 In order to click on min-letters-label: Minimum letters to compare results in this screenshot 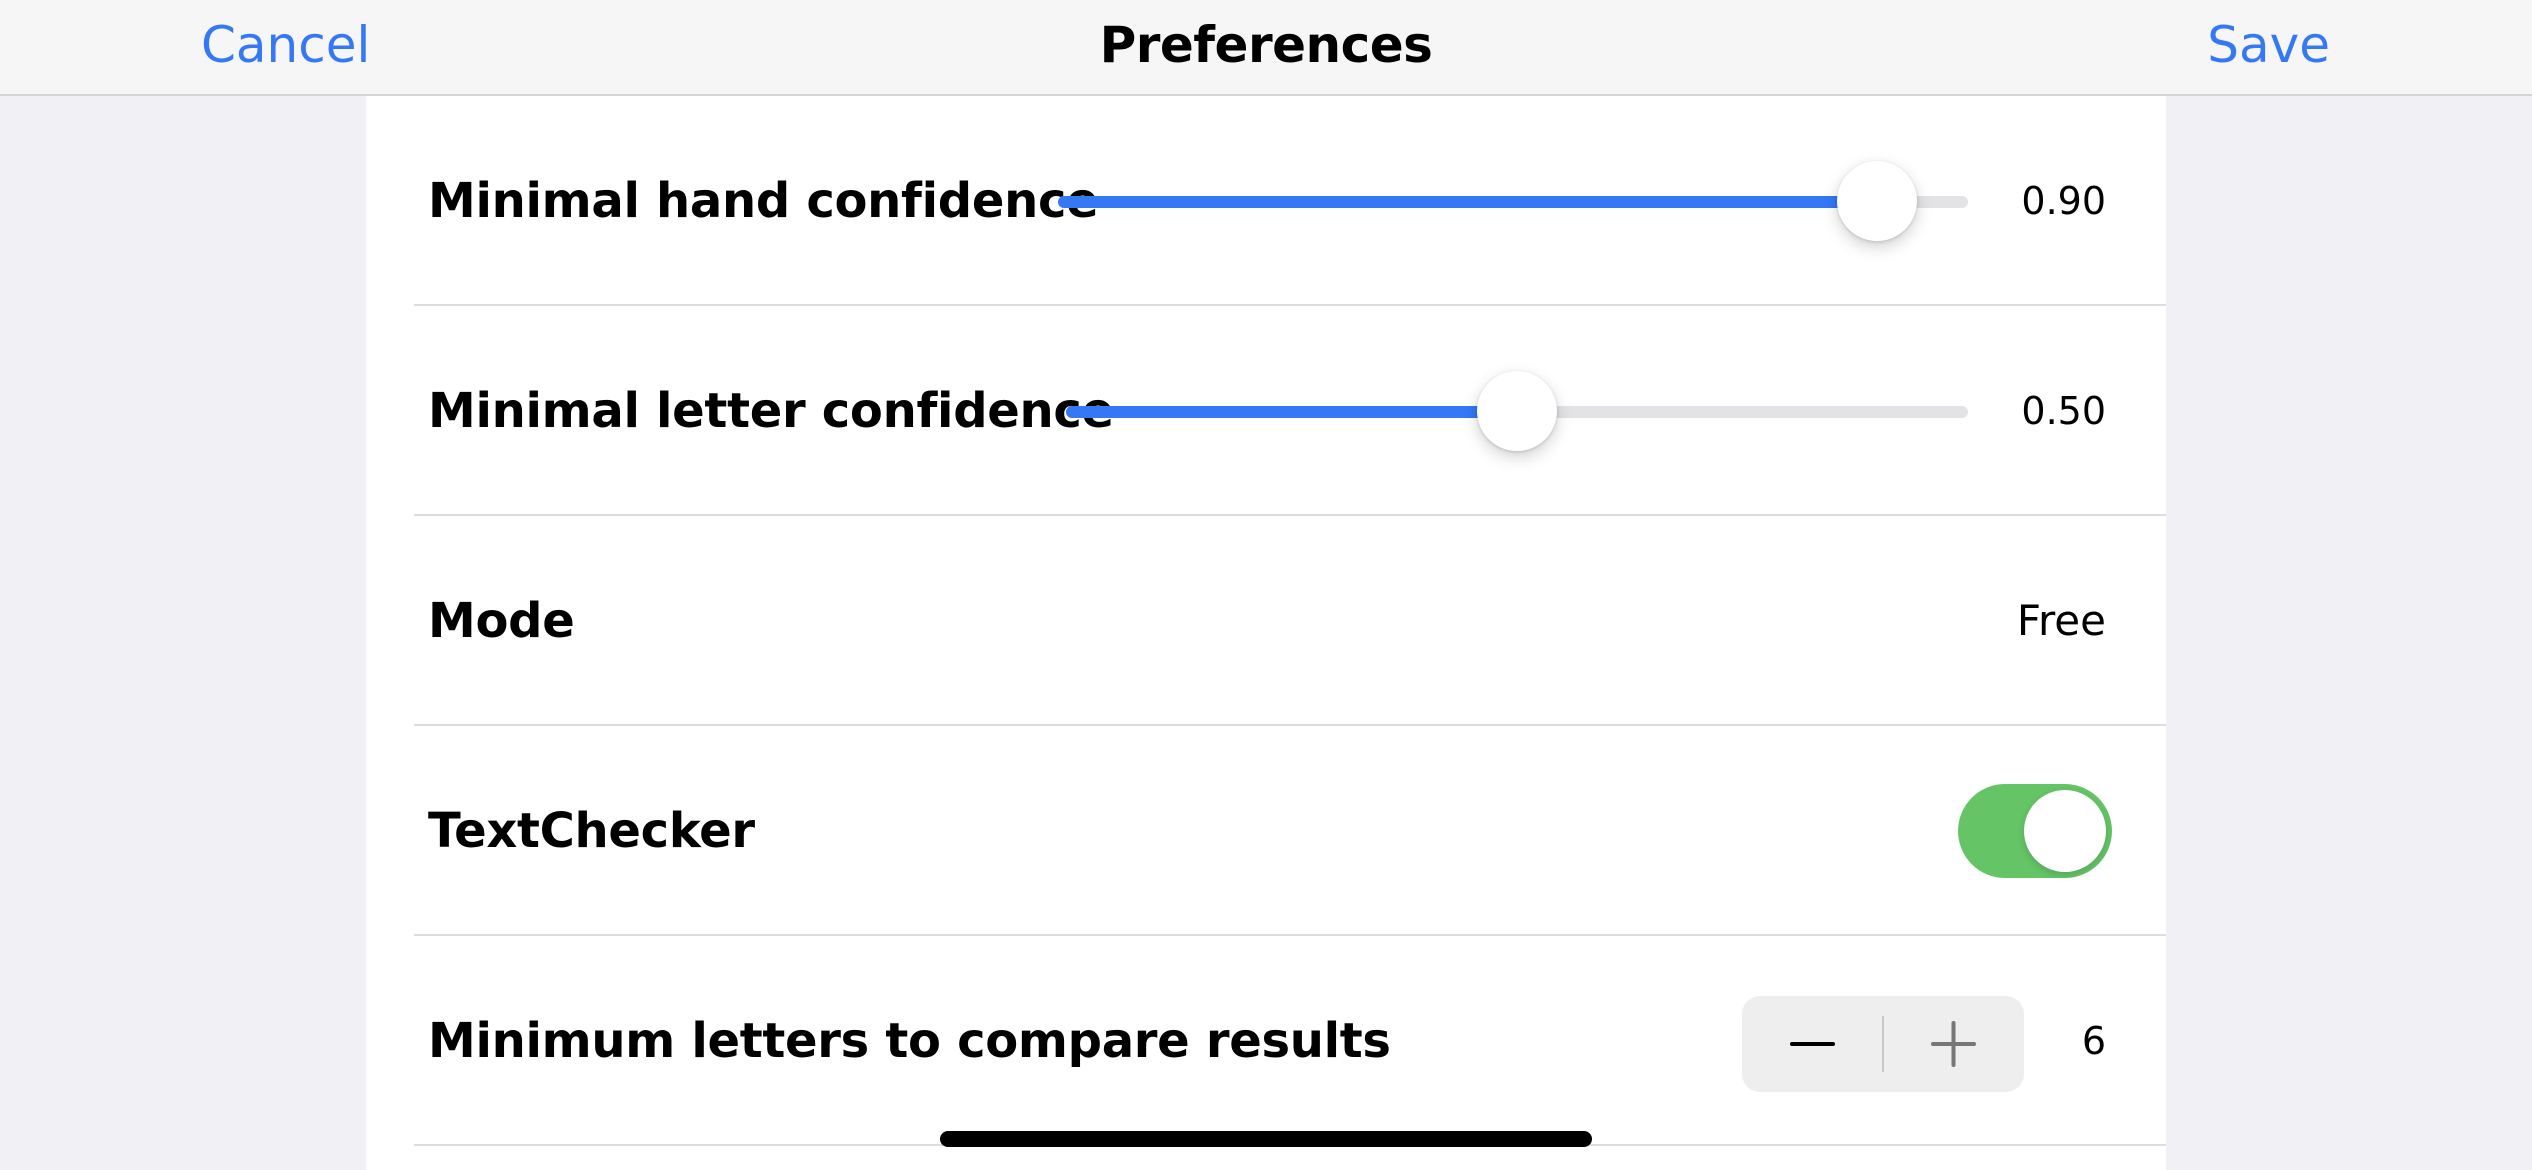, I will do `click(909, 1041)`.